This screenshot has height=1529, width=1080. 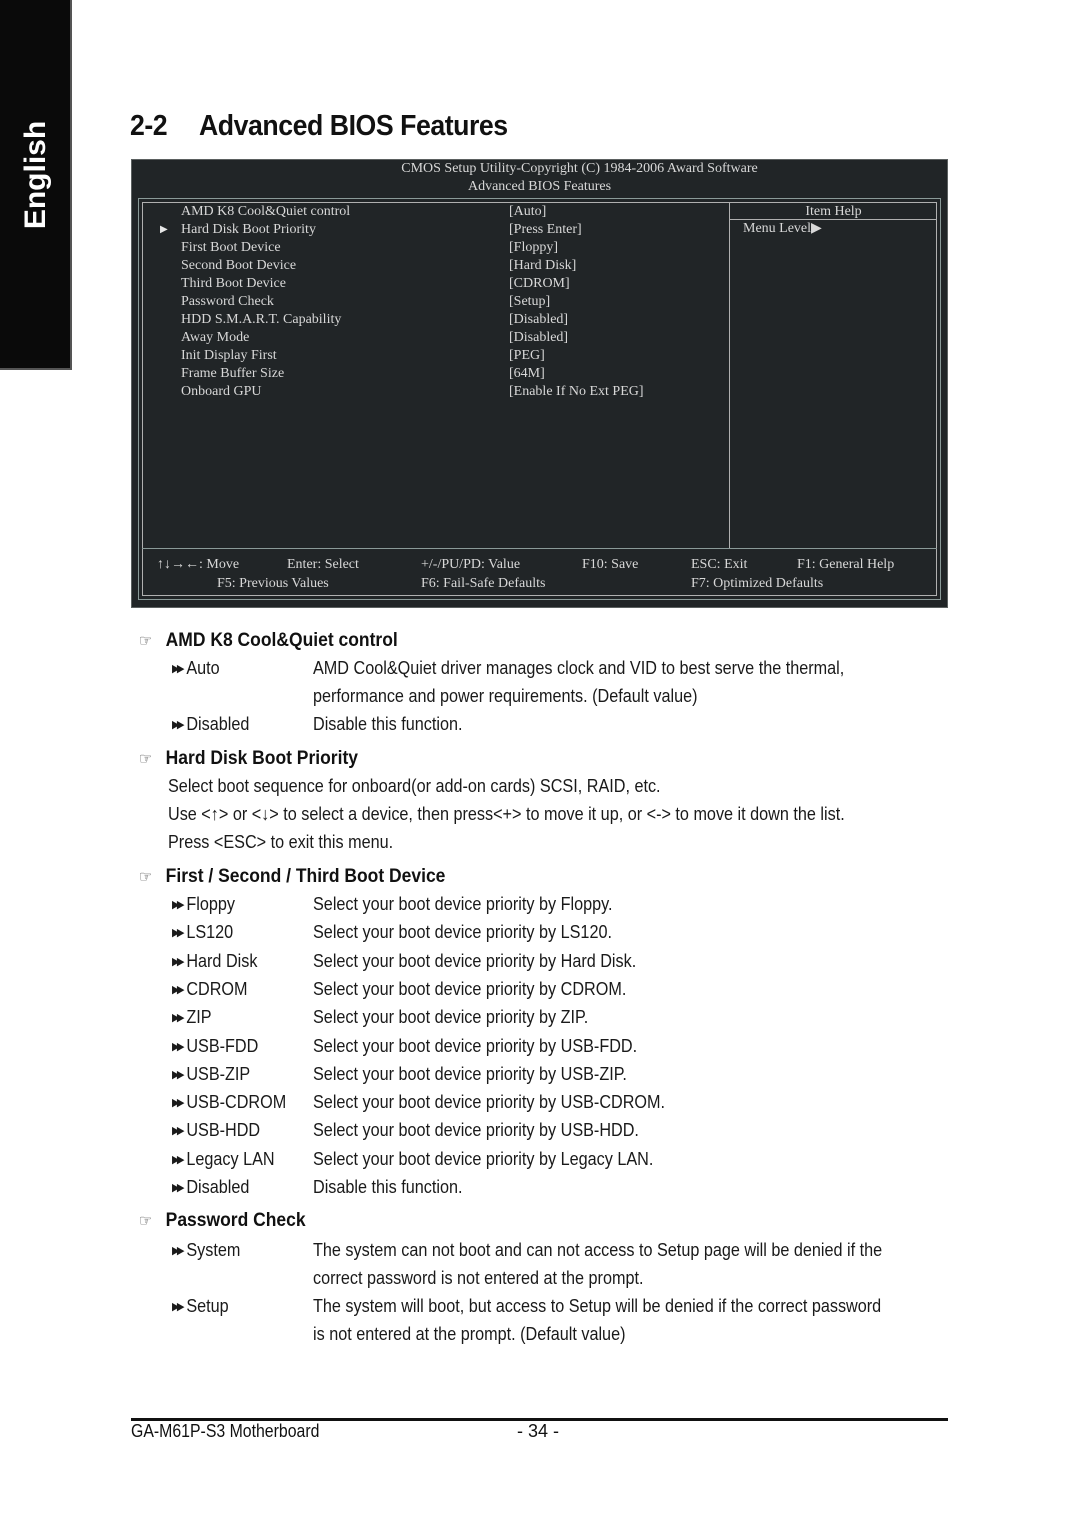 What do you see at coordinates (200, 1306) in the screenshot?
I see `option-setup: ▶▶ Setup` at bounding box center [200, 1306].